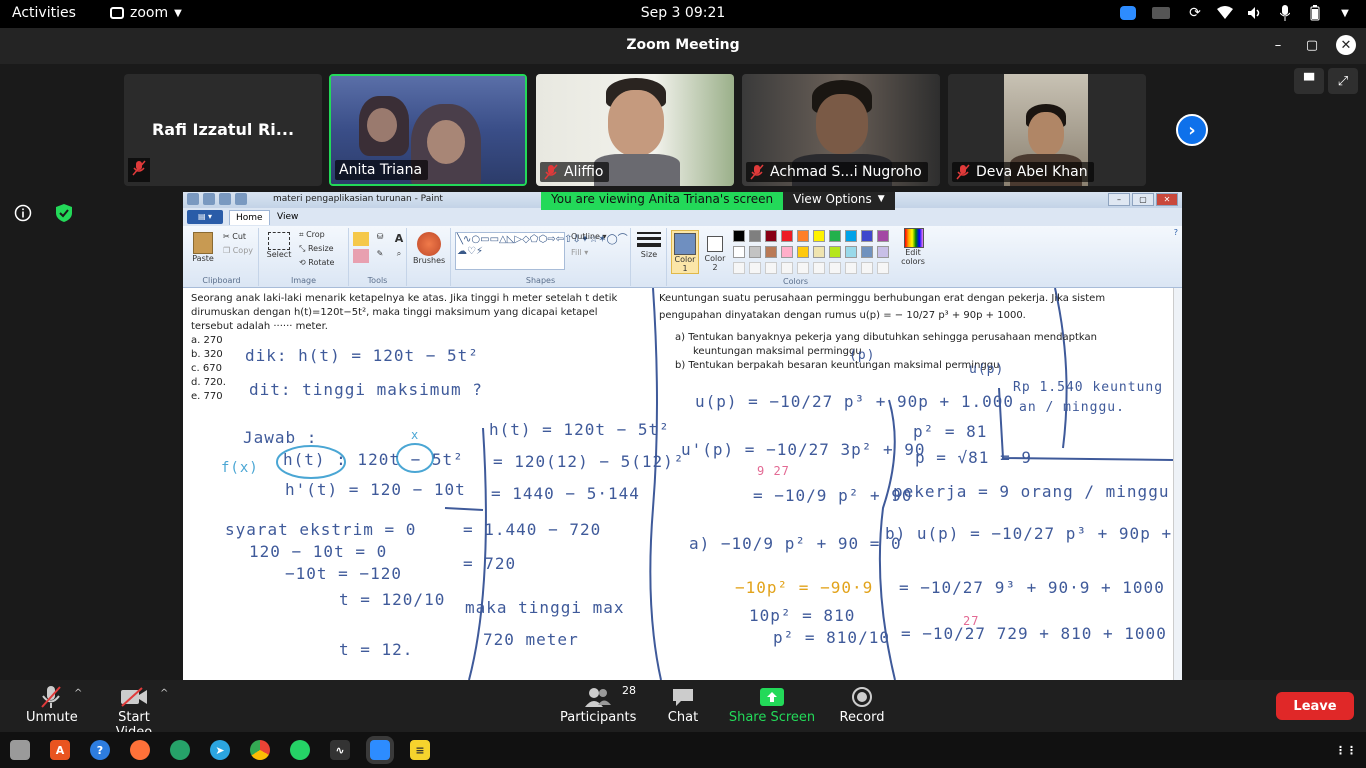 This screenshot has width=1366, height=768. Describe the element at coordinates (209, 199) in the screenshot. I see `save-icon` at that location.